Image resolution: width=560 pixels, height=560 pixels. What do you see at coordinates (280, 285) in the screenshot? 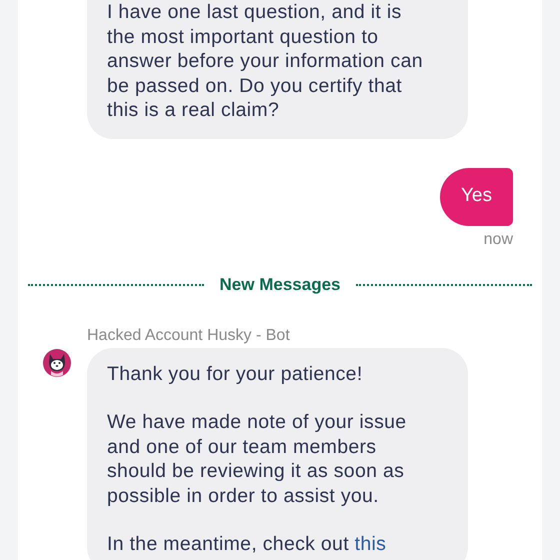
I see `new-messages-label: New Messages` at bounding box center [280, 285].